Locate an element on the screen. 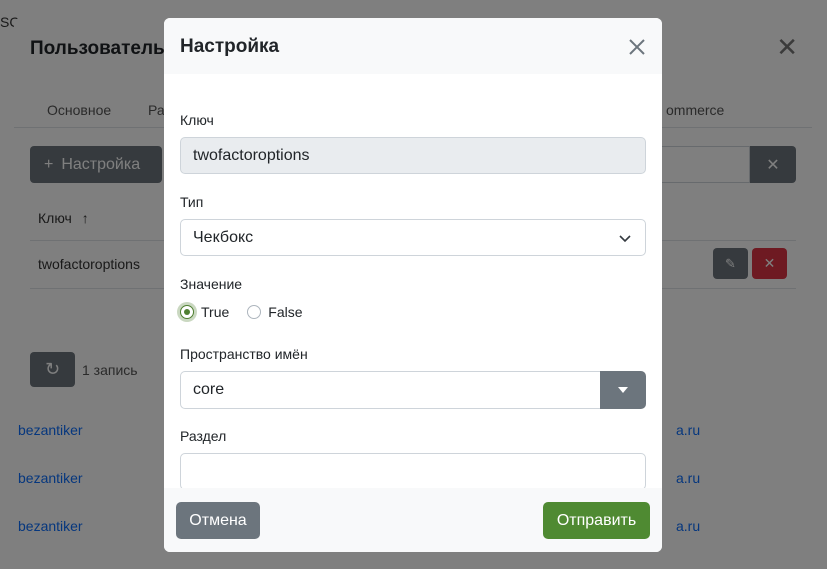  radio-false-label: False is located at coordinates (285, 312).